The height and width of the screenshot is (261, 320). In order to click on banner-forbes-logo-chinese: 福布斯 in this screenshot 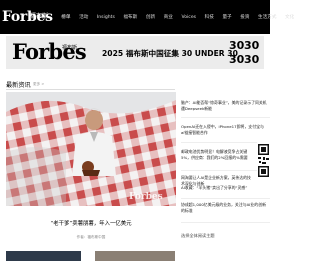, I will do `click(70, 48)`.